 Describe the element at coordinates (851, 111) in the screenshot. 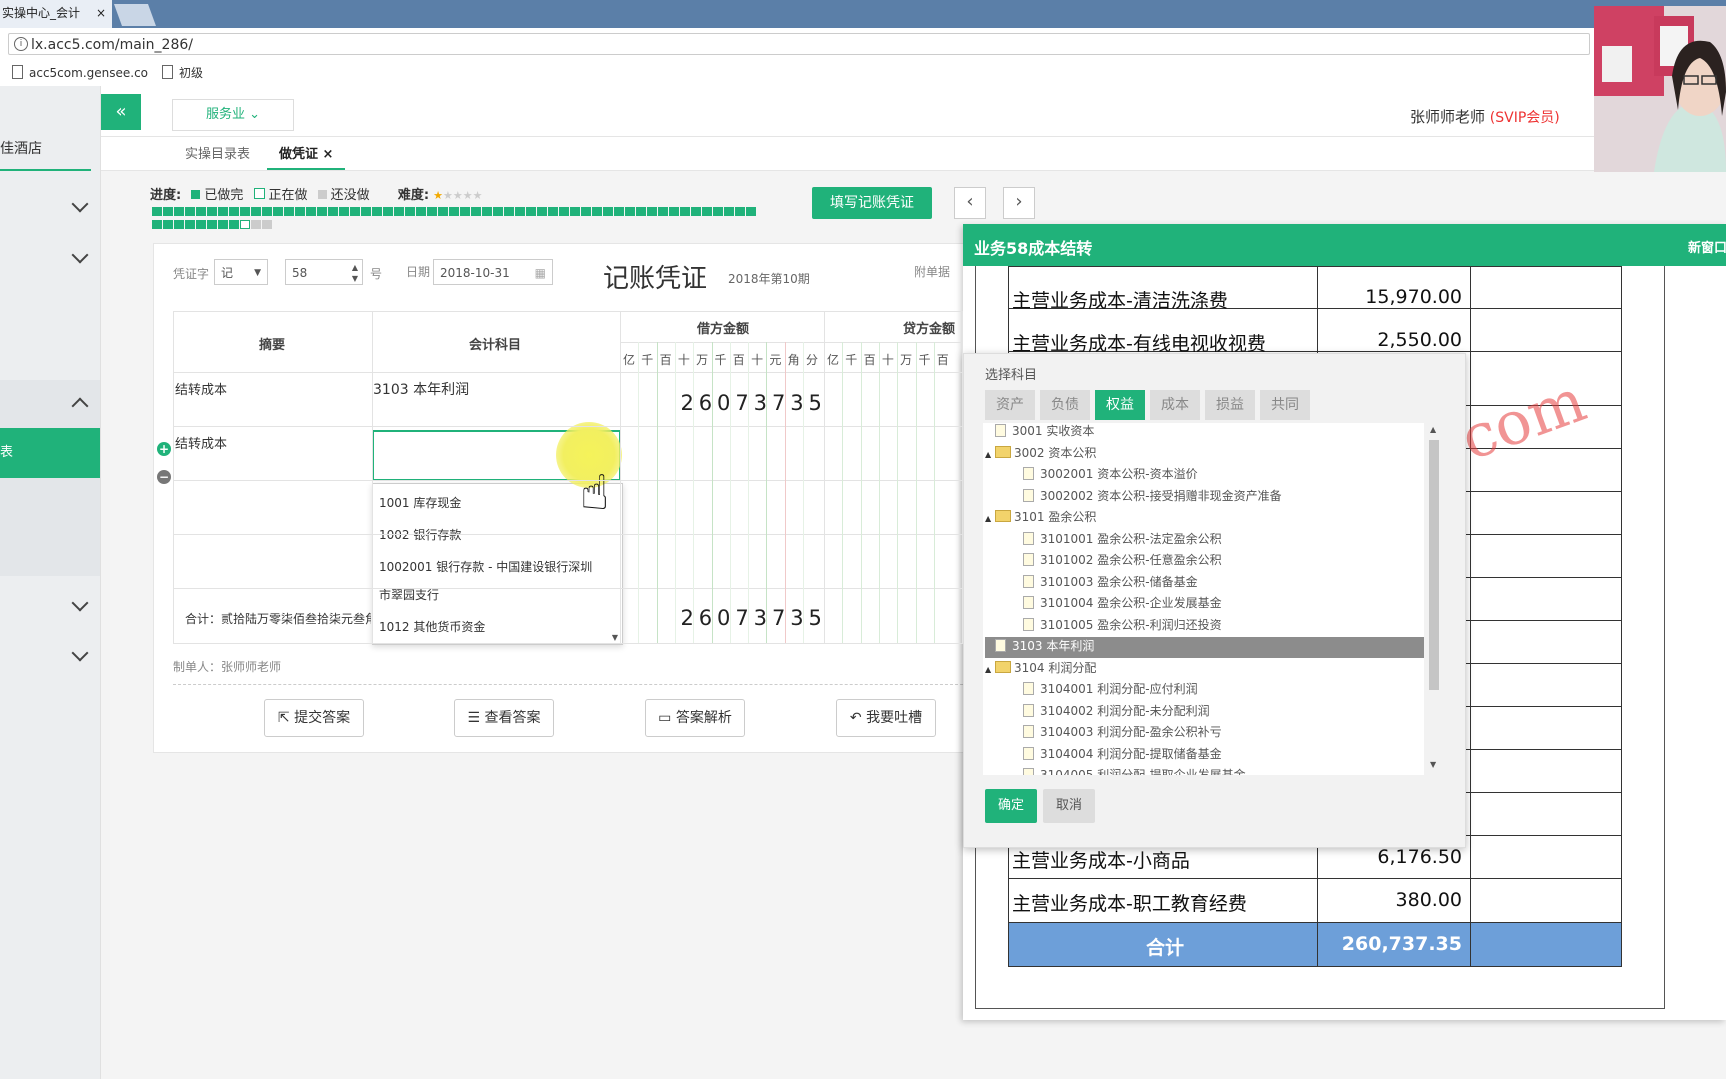

I see `app-header` at that location.